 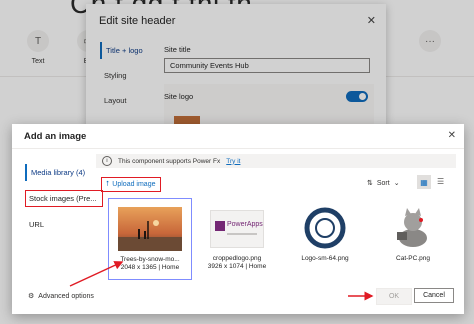 What do you see at coordinates (325, 258) in the screenshot?
I see `image-name: Logo-sm-64.png` at bounding box center [325, 258].